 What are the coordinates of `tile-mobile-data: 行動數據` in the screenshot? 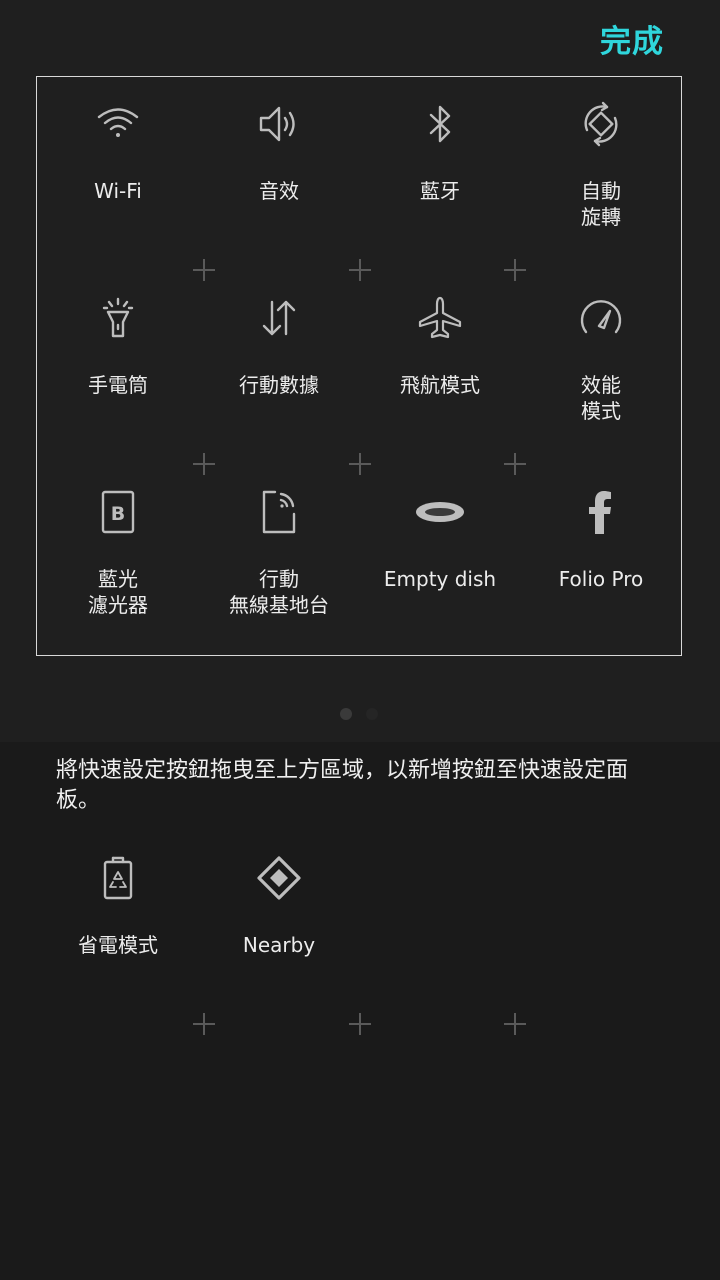 It's located at (279, 346).